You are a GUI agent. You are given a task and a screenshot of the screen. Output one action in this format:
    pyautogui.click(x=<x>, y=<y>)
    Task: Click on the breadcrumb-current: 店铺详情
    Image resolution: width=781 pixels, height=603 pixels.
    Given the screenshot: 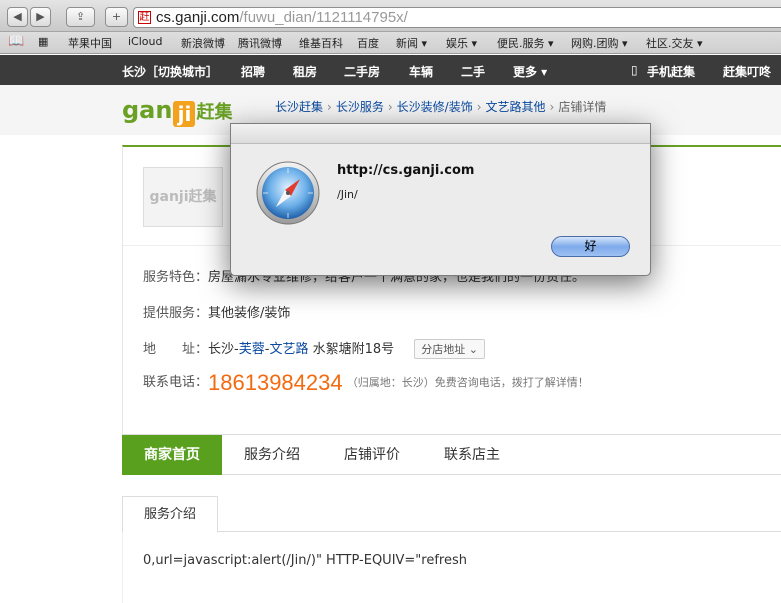 What is the action you would take?
    pyautogui.click(x=582, y=107)
    